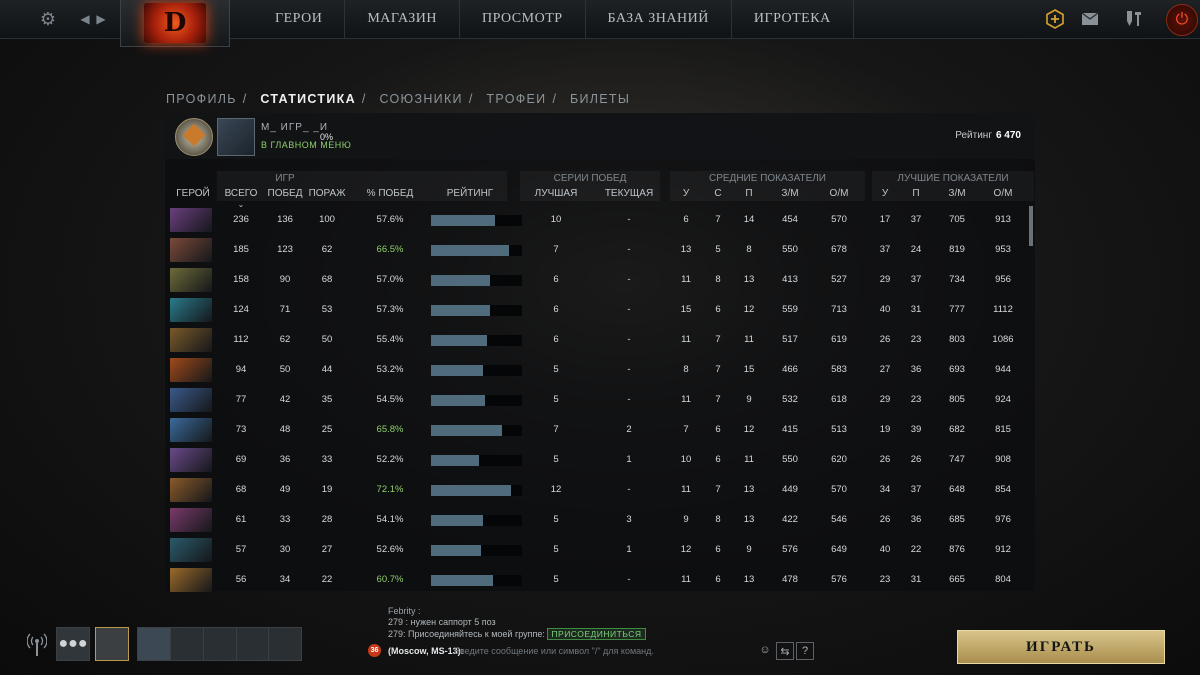 The height and width of the screenshot is (675, 1200). What do you see at coordinates (749, 339) in the screenshot?
I see `cell-a: 11` at bounding box center [749, 339].